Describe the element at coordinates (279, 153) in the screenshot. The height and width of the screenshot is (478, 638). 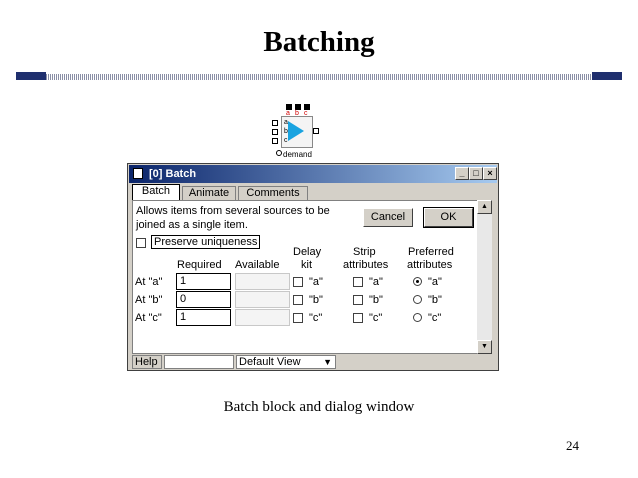
I see `demand-connector-icon` at that location.